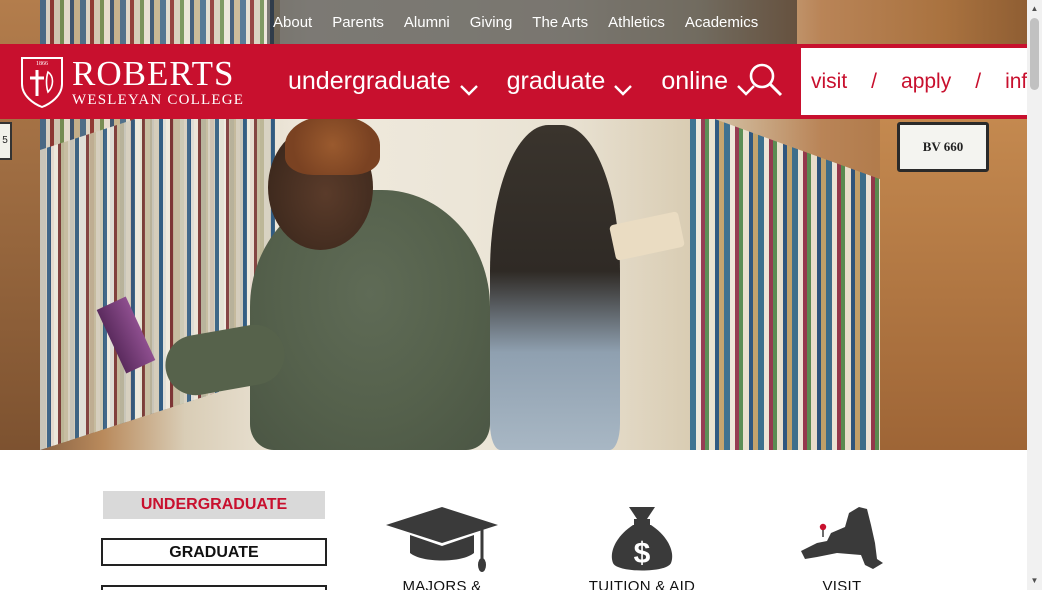  I want to click on utility-link-alumni: Alumni, so click(427, 22).